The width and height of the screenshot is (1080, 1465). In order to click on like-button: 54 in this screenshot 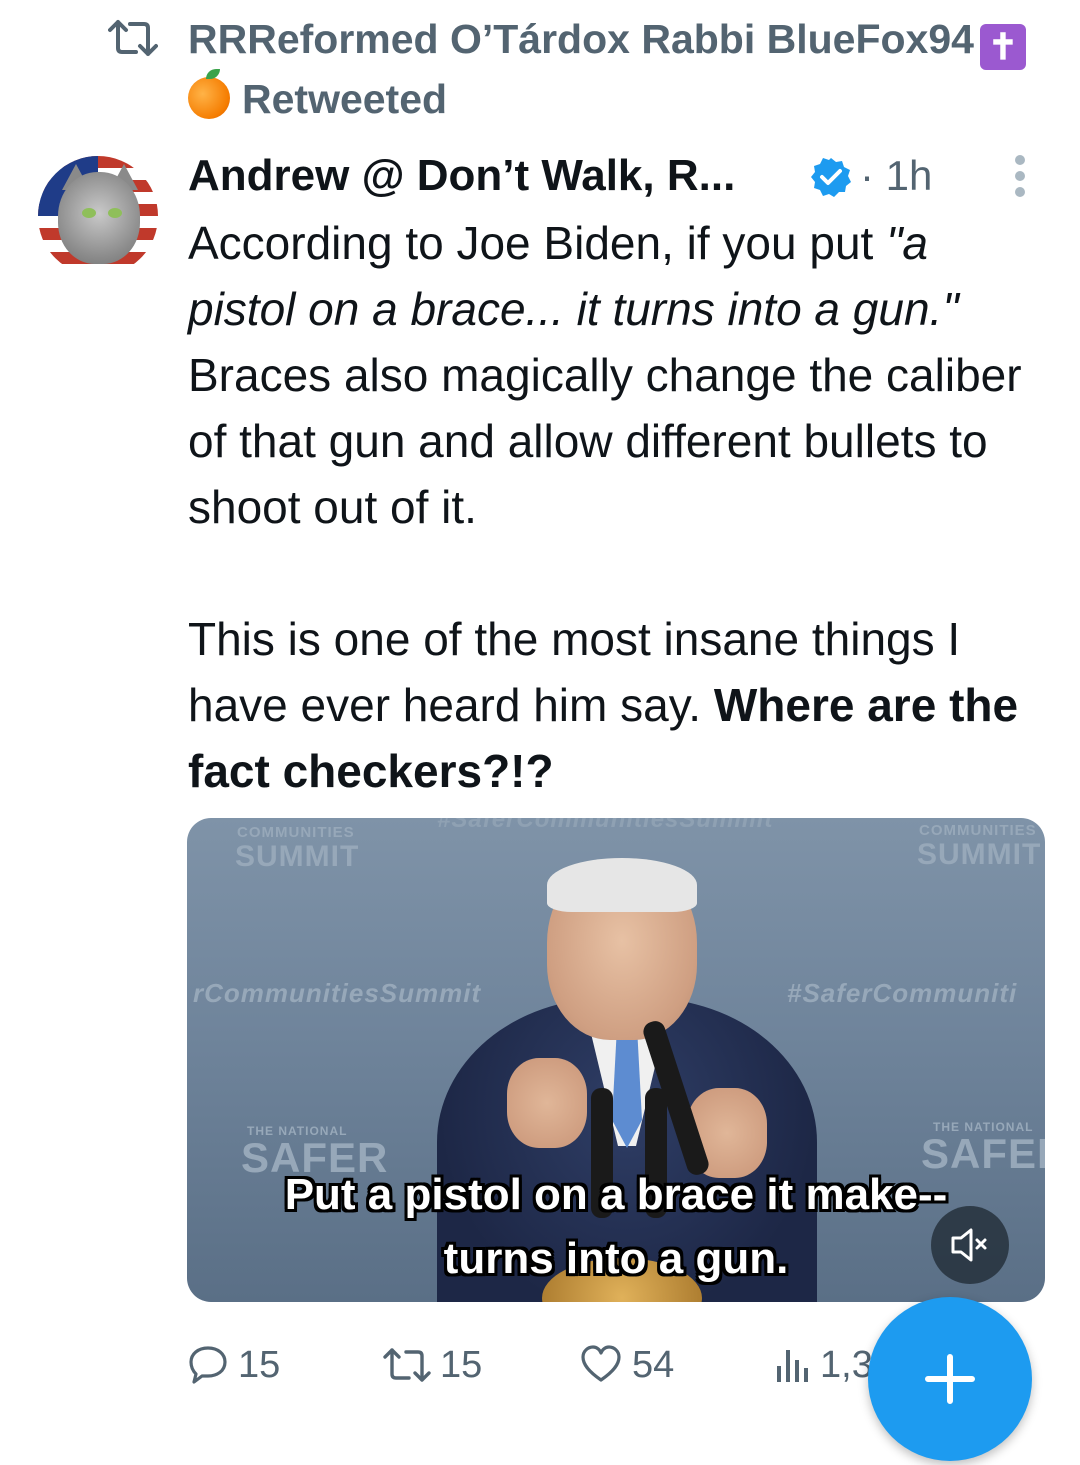, I will do `click(635, 1365)`.